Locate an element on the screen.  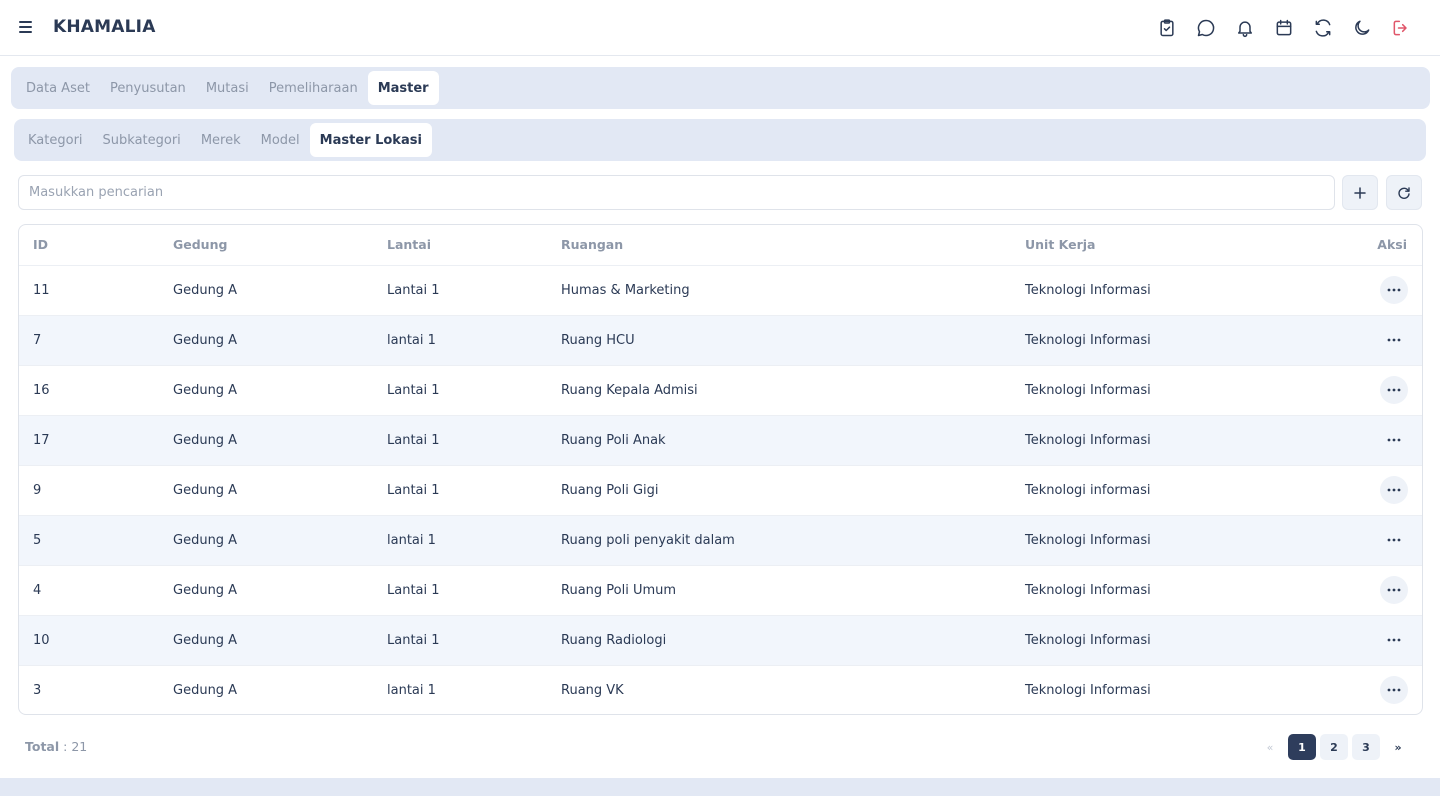
top-bar: KHAMALIA is located at coordinates (720, 28).